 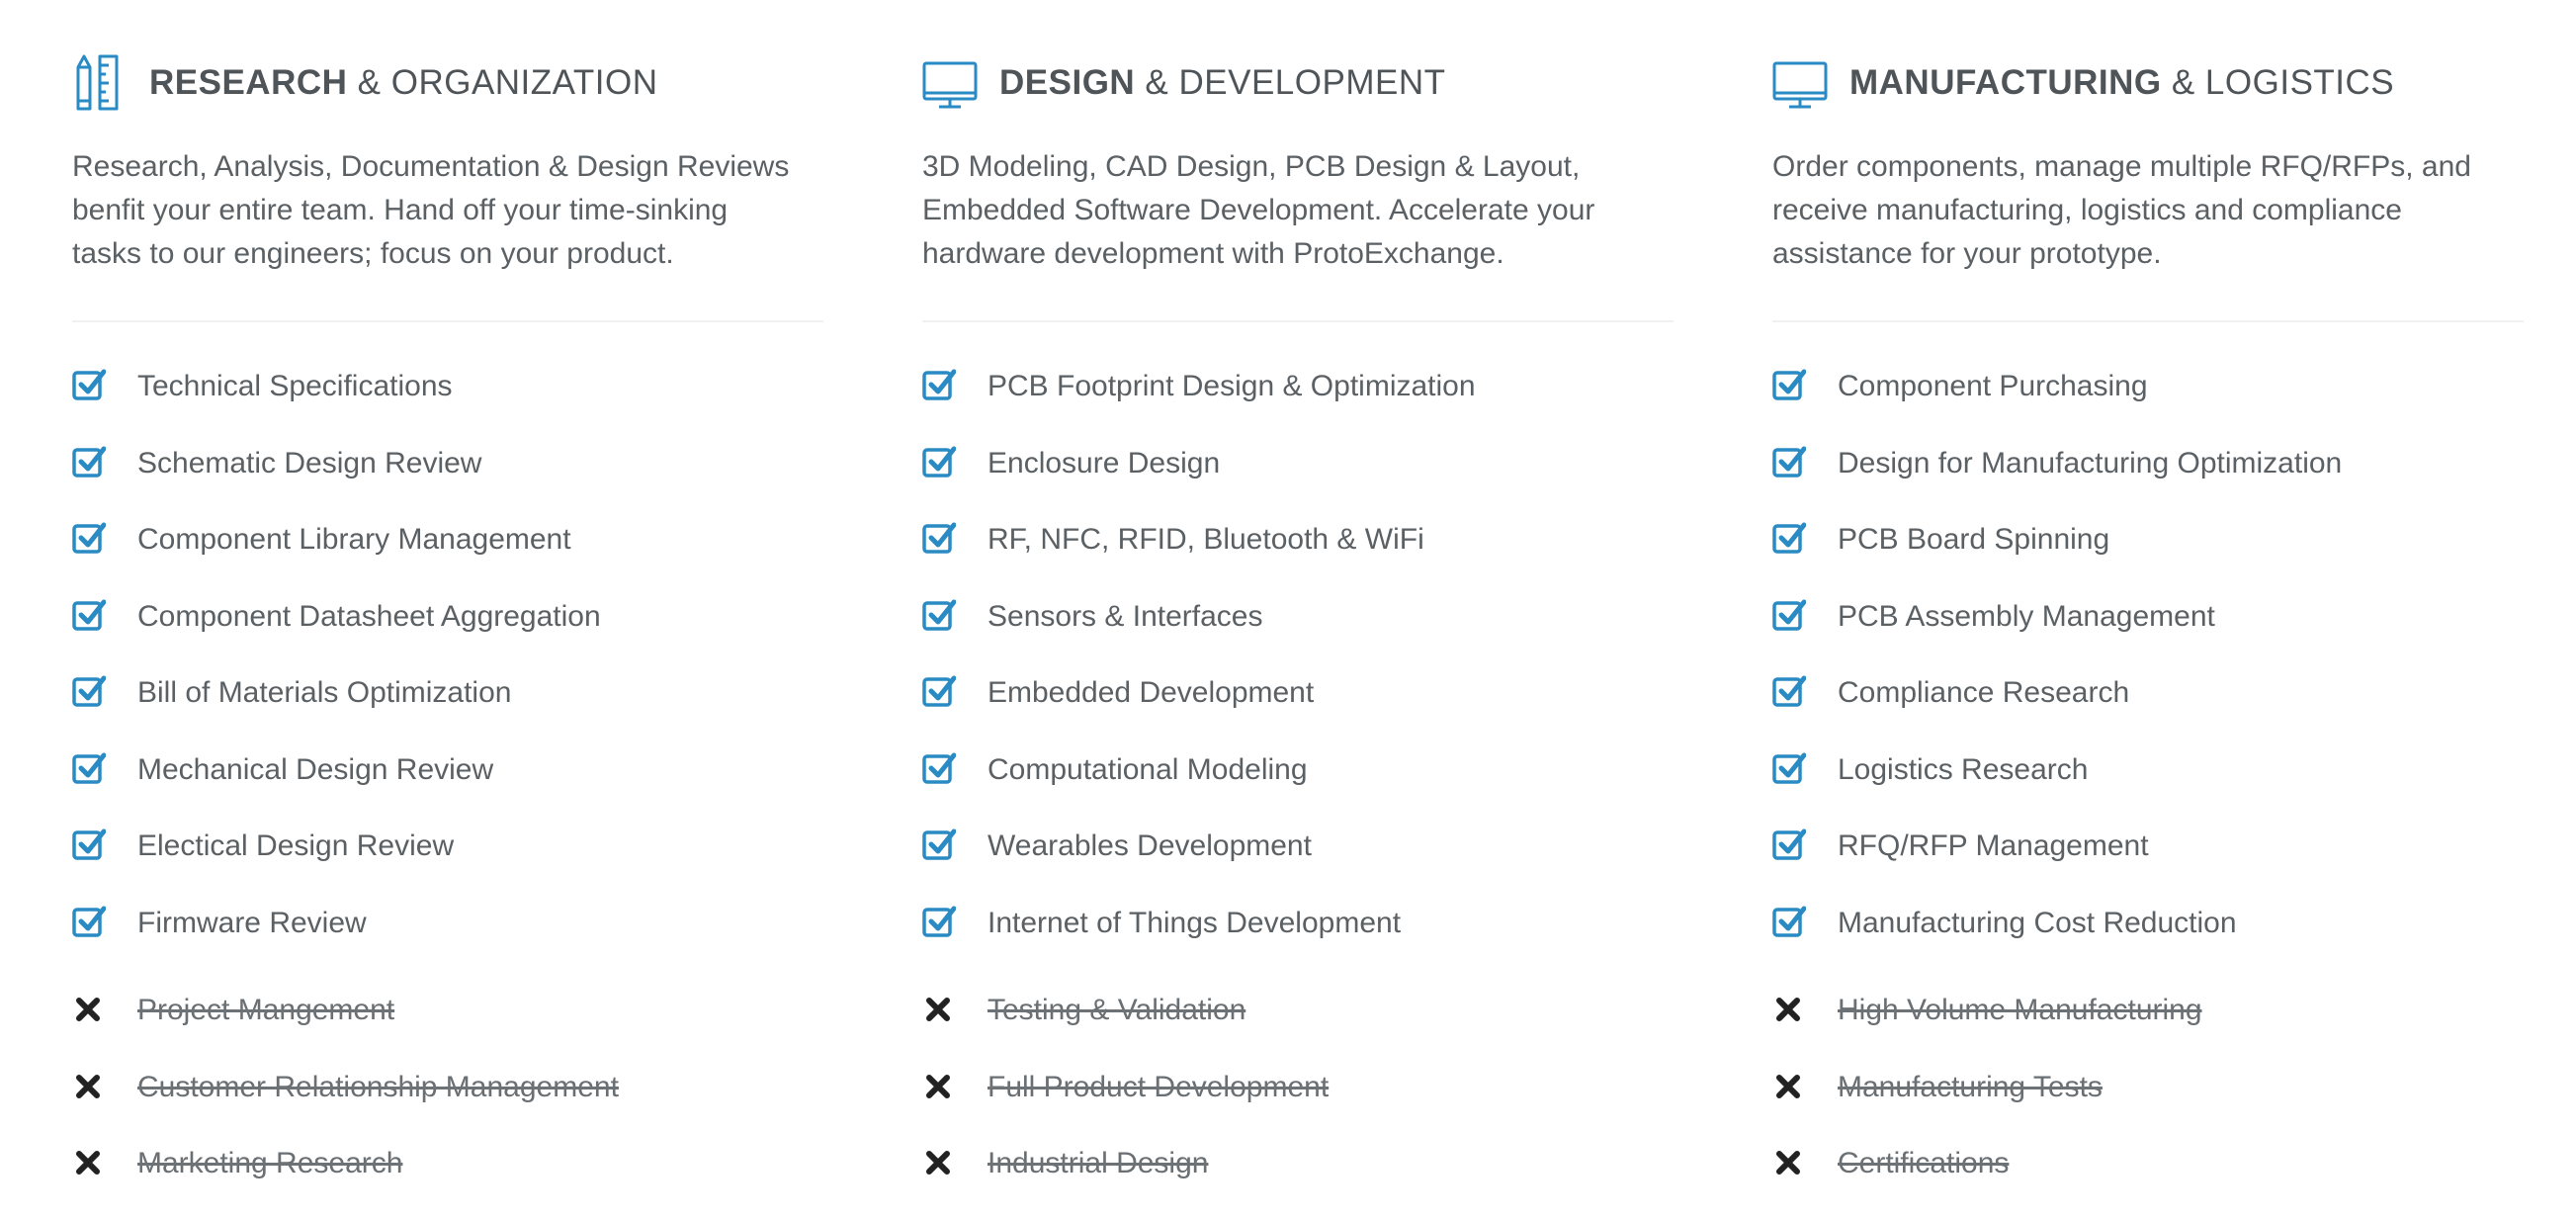 What do you see at coordinates (1116, 1010) in the screenshot?
I see `service-item-label: Testing & Validation` at bounding box center [1116, 1010].